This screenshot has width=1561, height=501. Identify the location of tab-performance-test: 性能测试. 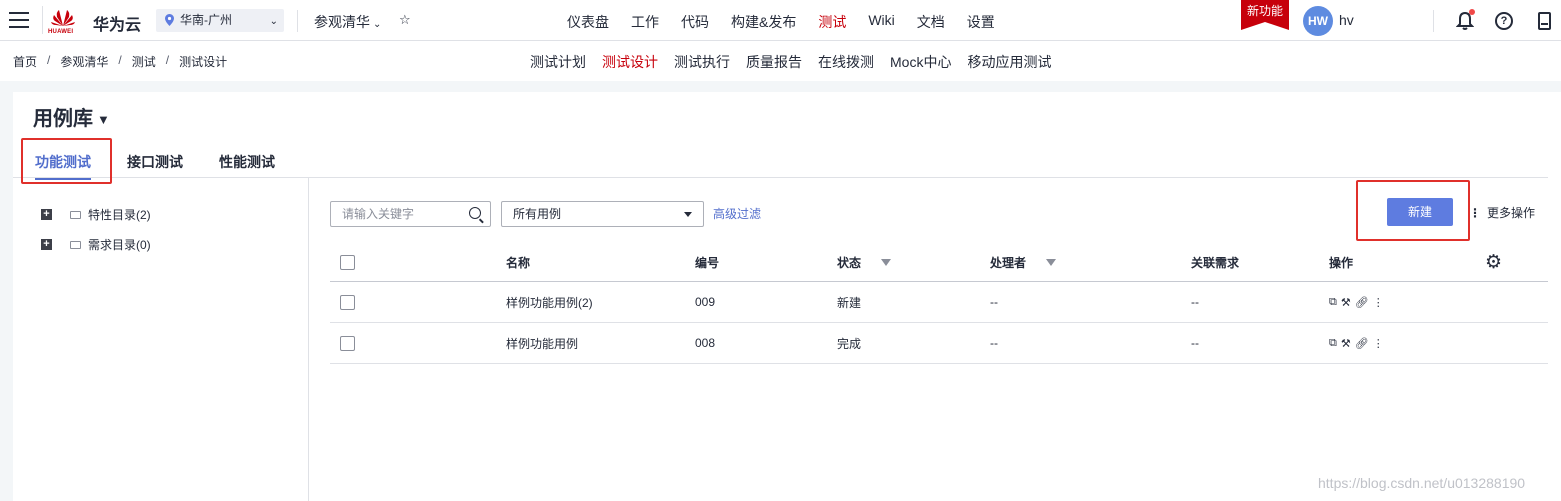
(247, 162).